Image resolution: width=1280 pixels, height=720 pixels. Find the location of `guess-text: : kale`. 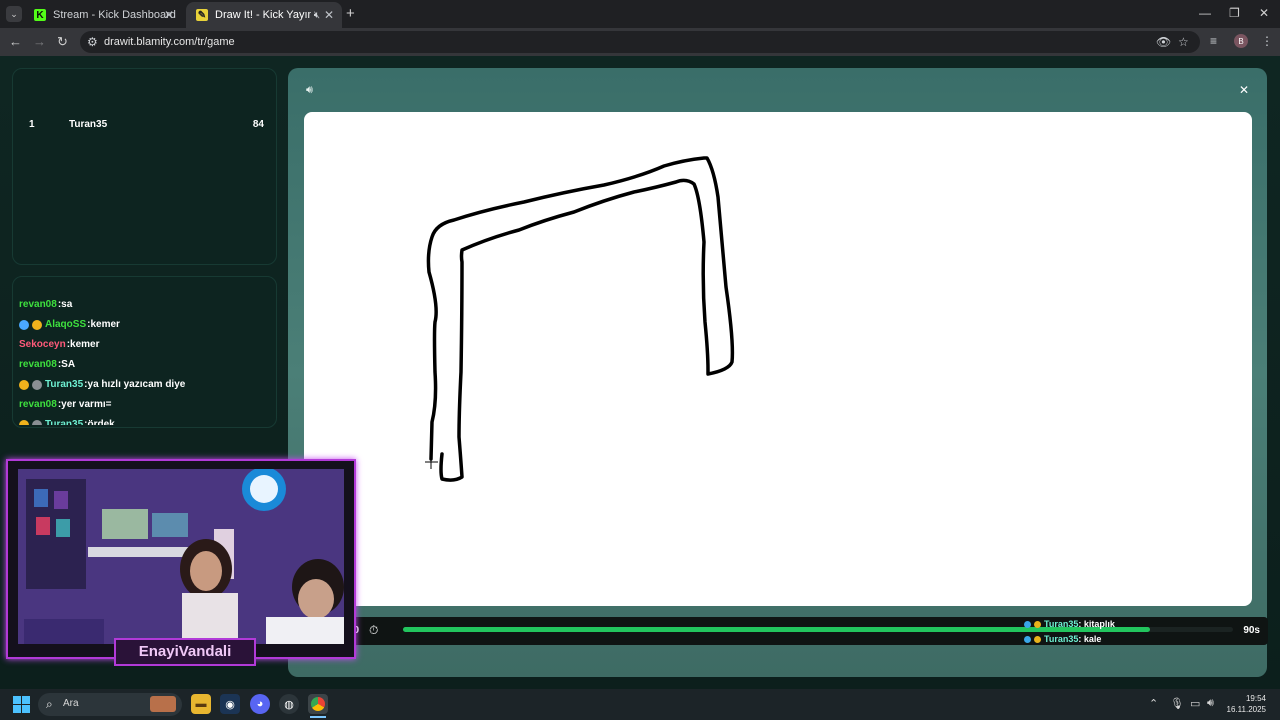

guess-text: : kale is located at coordinates (1090, 639).